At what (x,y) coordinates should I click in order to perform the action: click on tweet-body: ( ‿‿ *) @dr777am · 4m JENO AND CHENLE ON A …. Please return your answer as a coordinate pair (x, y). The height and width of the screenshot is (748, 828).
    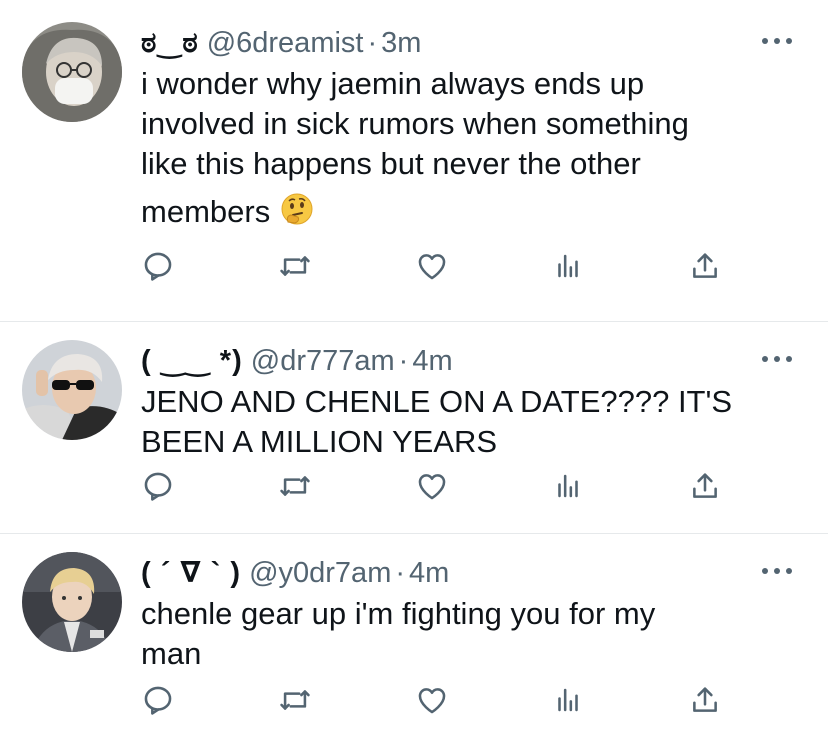
    Looking at the image, I should click on (466, 401).